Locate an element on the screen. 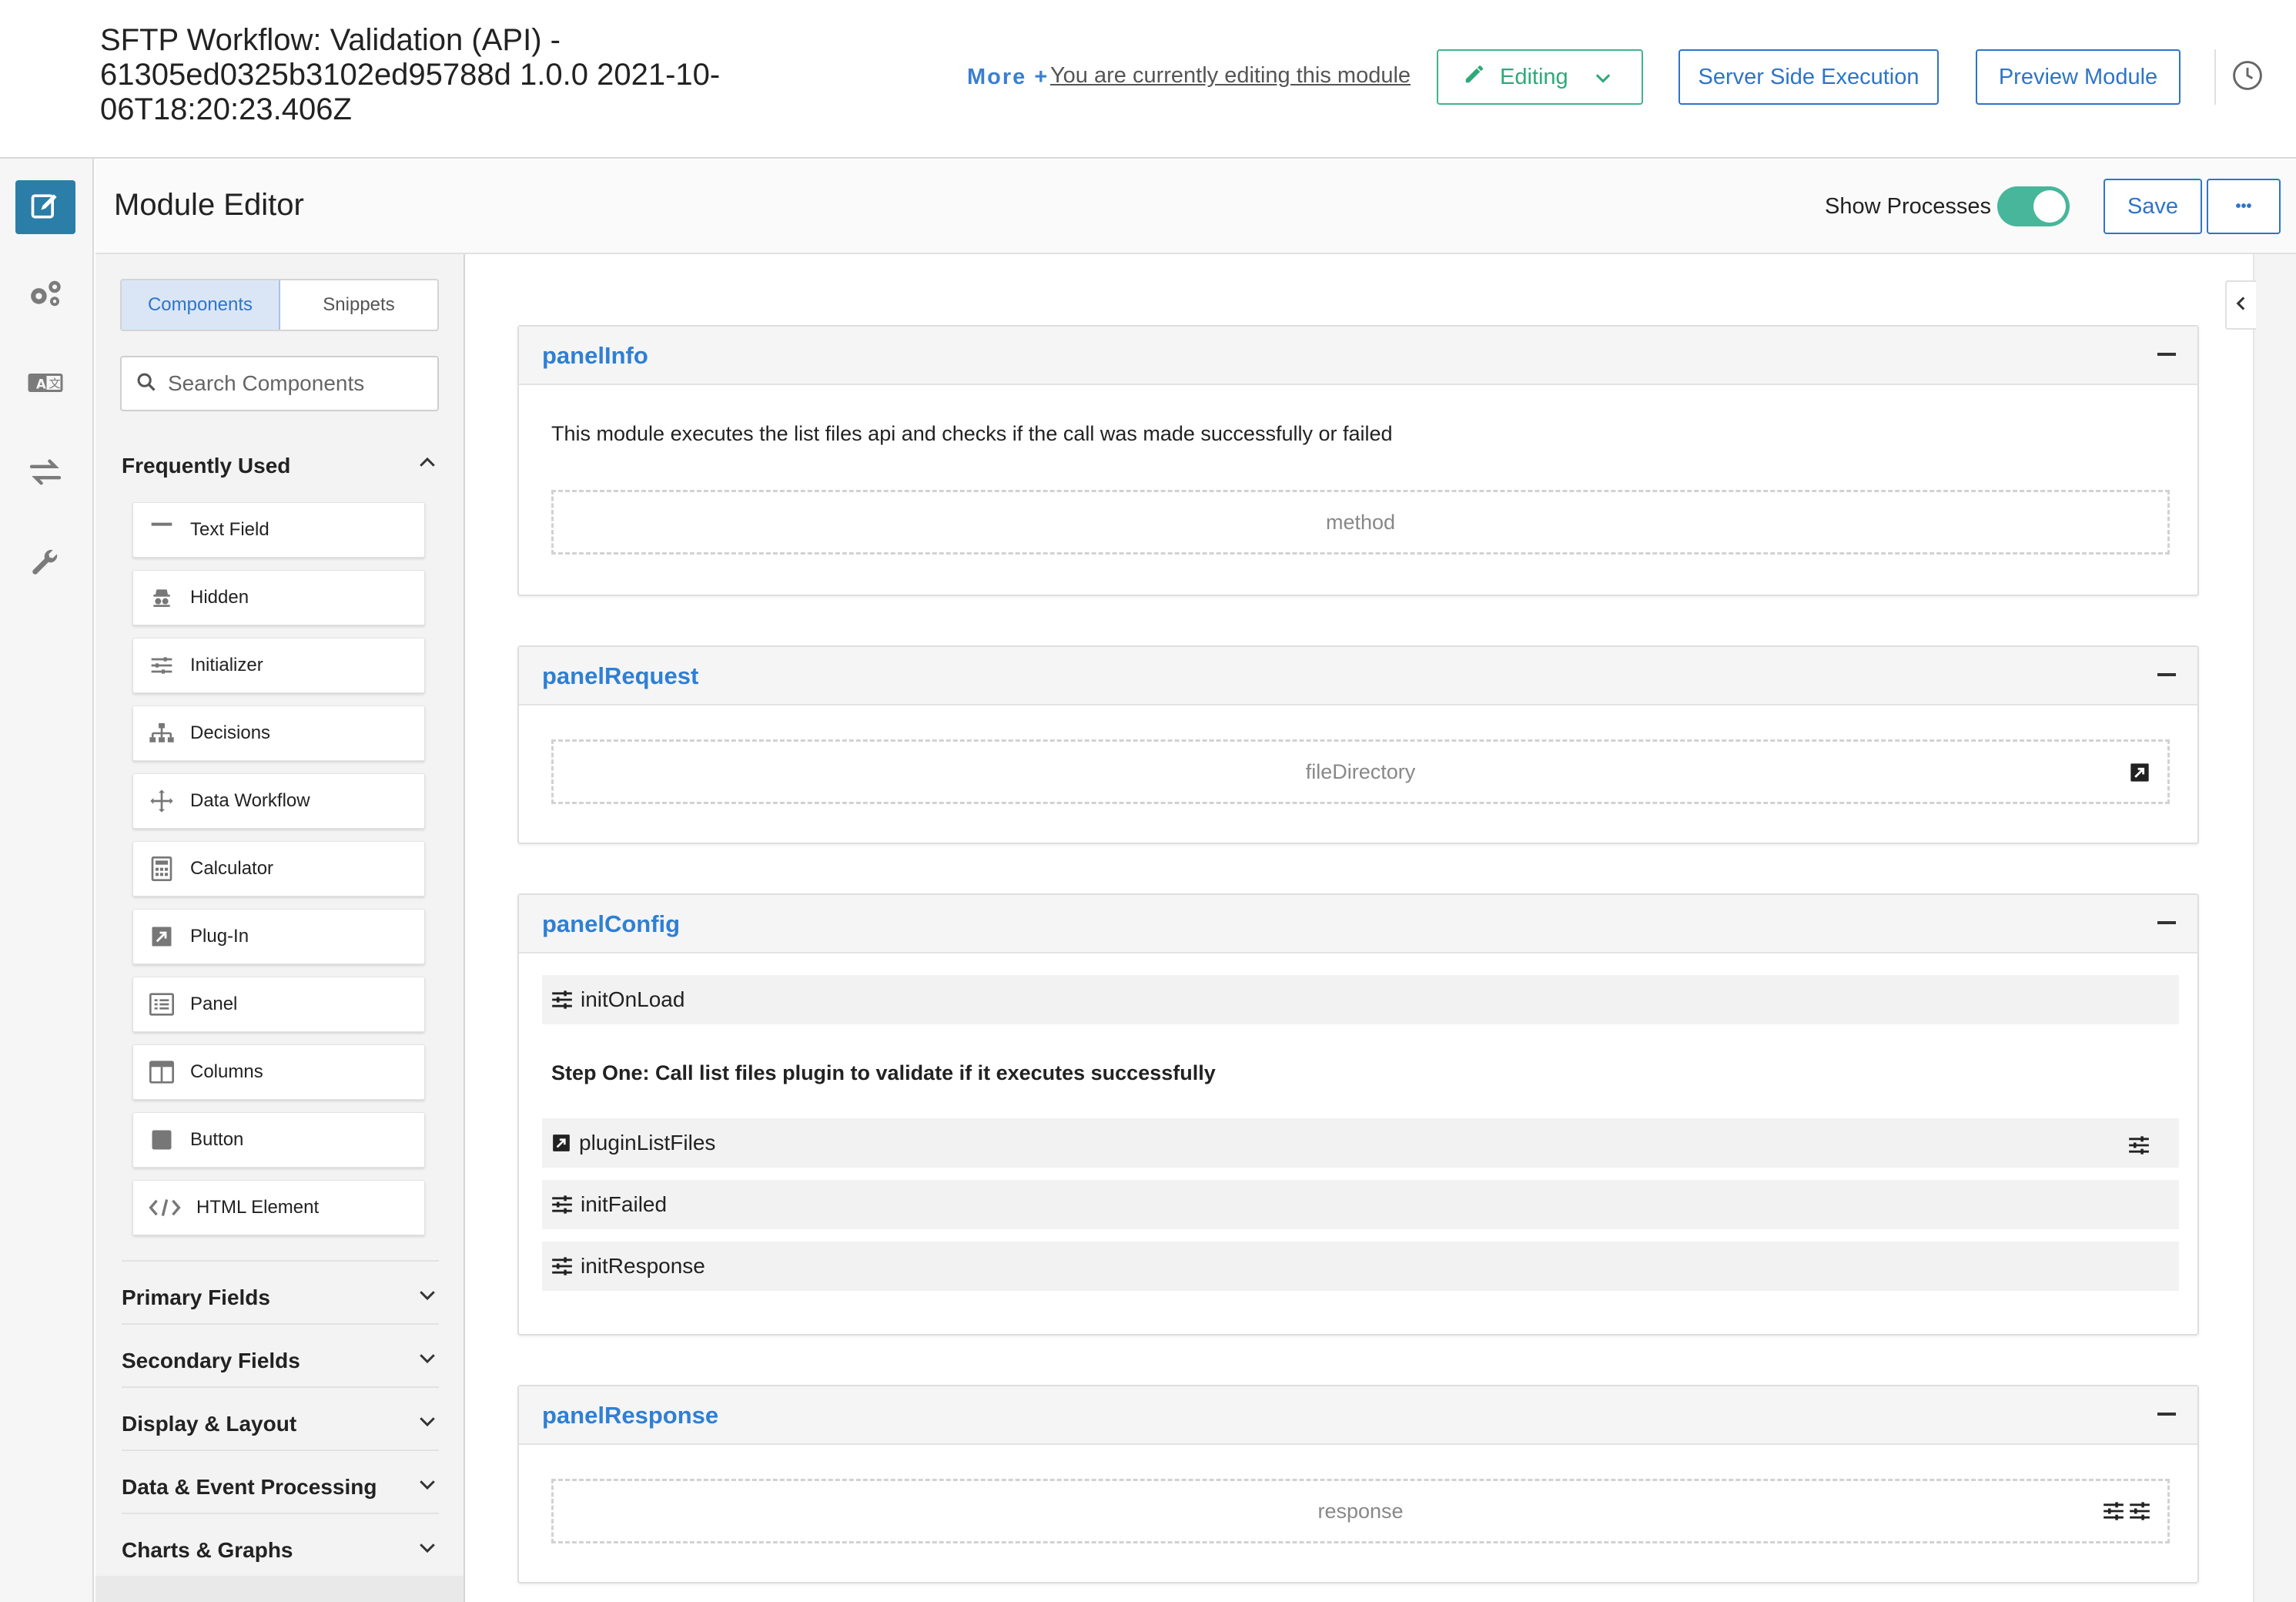  search-input: Search Components is located at coordinates (266, 384).